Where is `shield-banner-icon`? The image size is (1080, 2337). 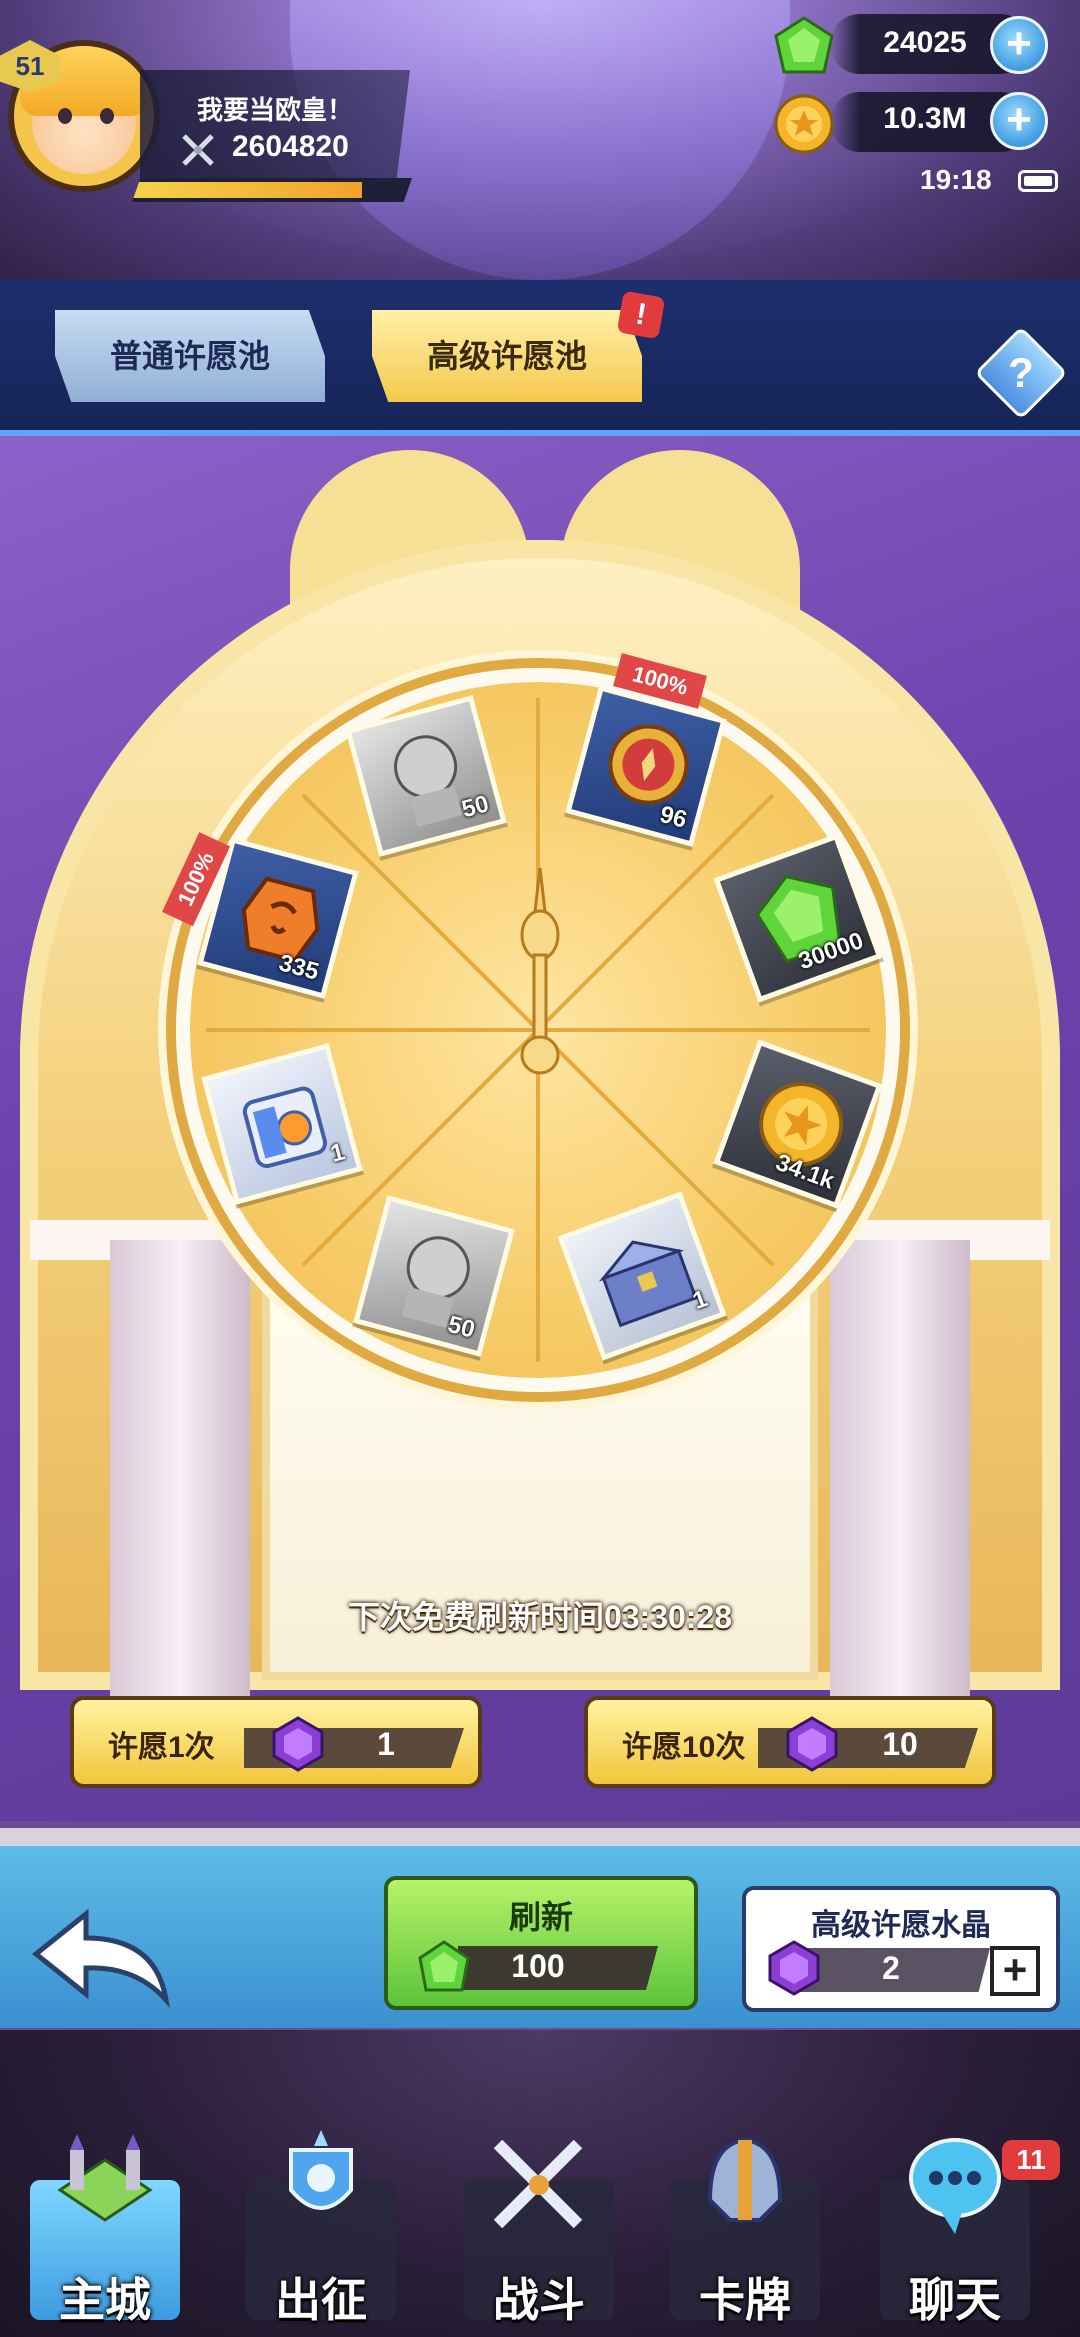
shield-banner-icon is located at coordinates (321, 2170).